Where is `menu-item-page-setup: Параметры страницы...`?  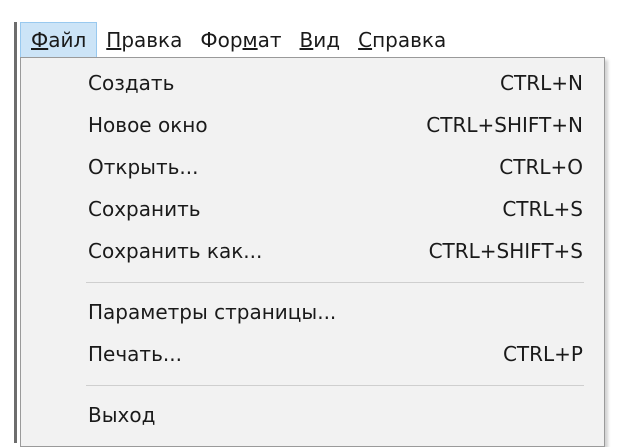
menu-item-page-setup: Параметры страницы... is located at coordinates (312, 312).